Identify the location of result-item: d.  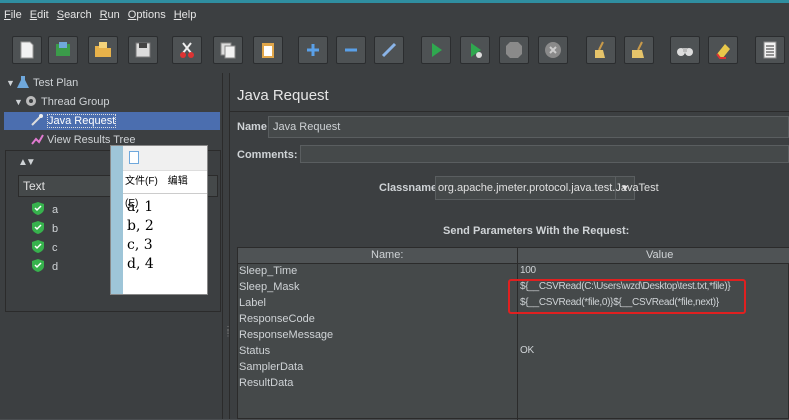
(45, 267).